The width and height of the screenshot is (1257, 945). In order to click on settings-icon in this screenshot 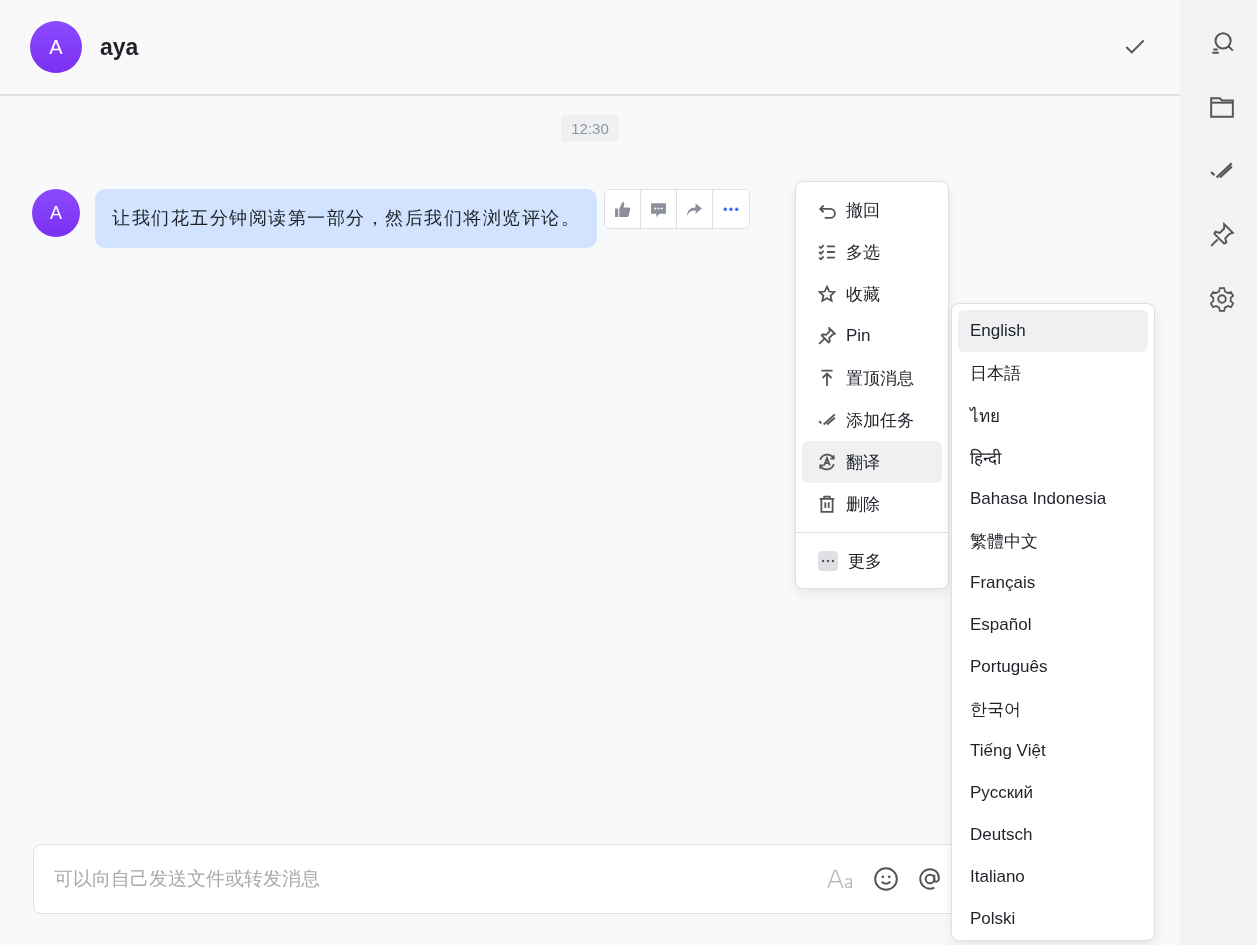, I will do `click(1222, 299)`.